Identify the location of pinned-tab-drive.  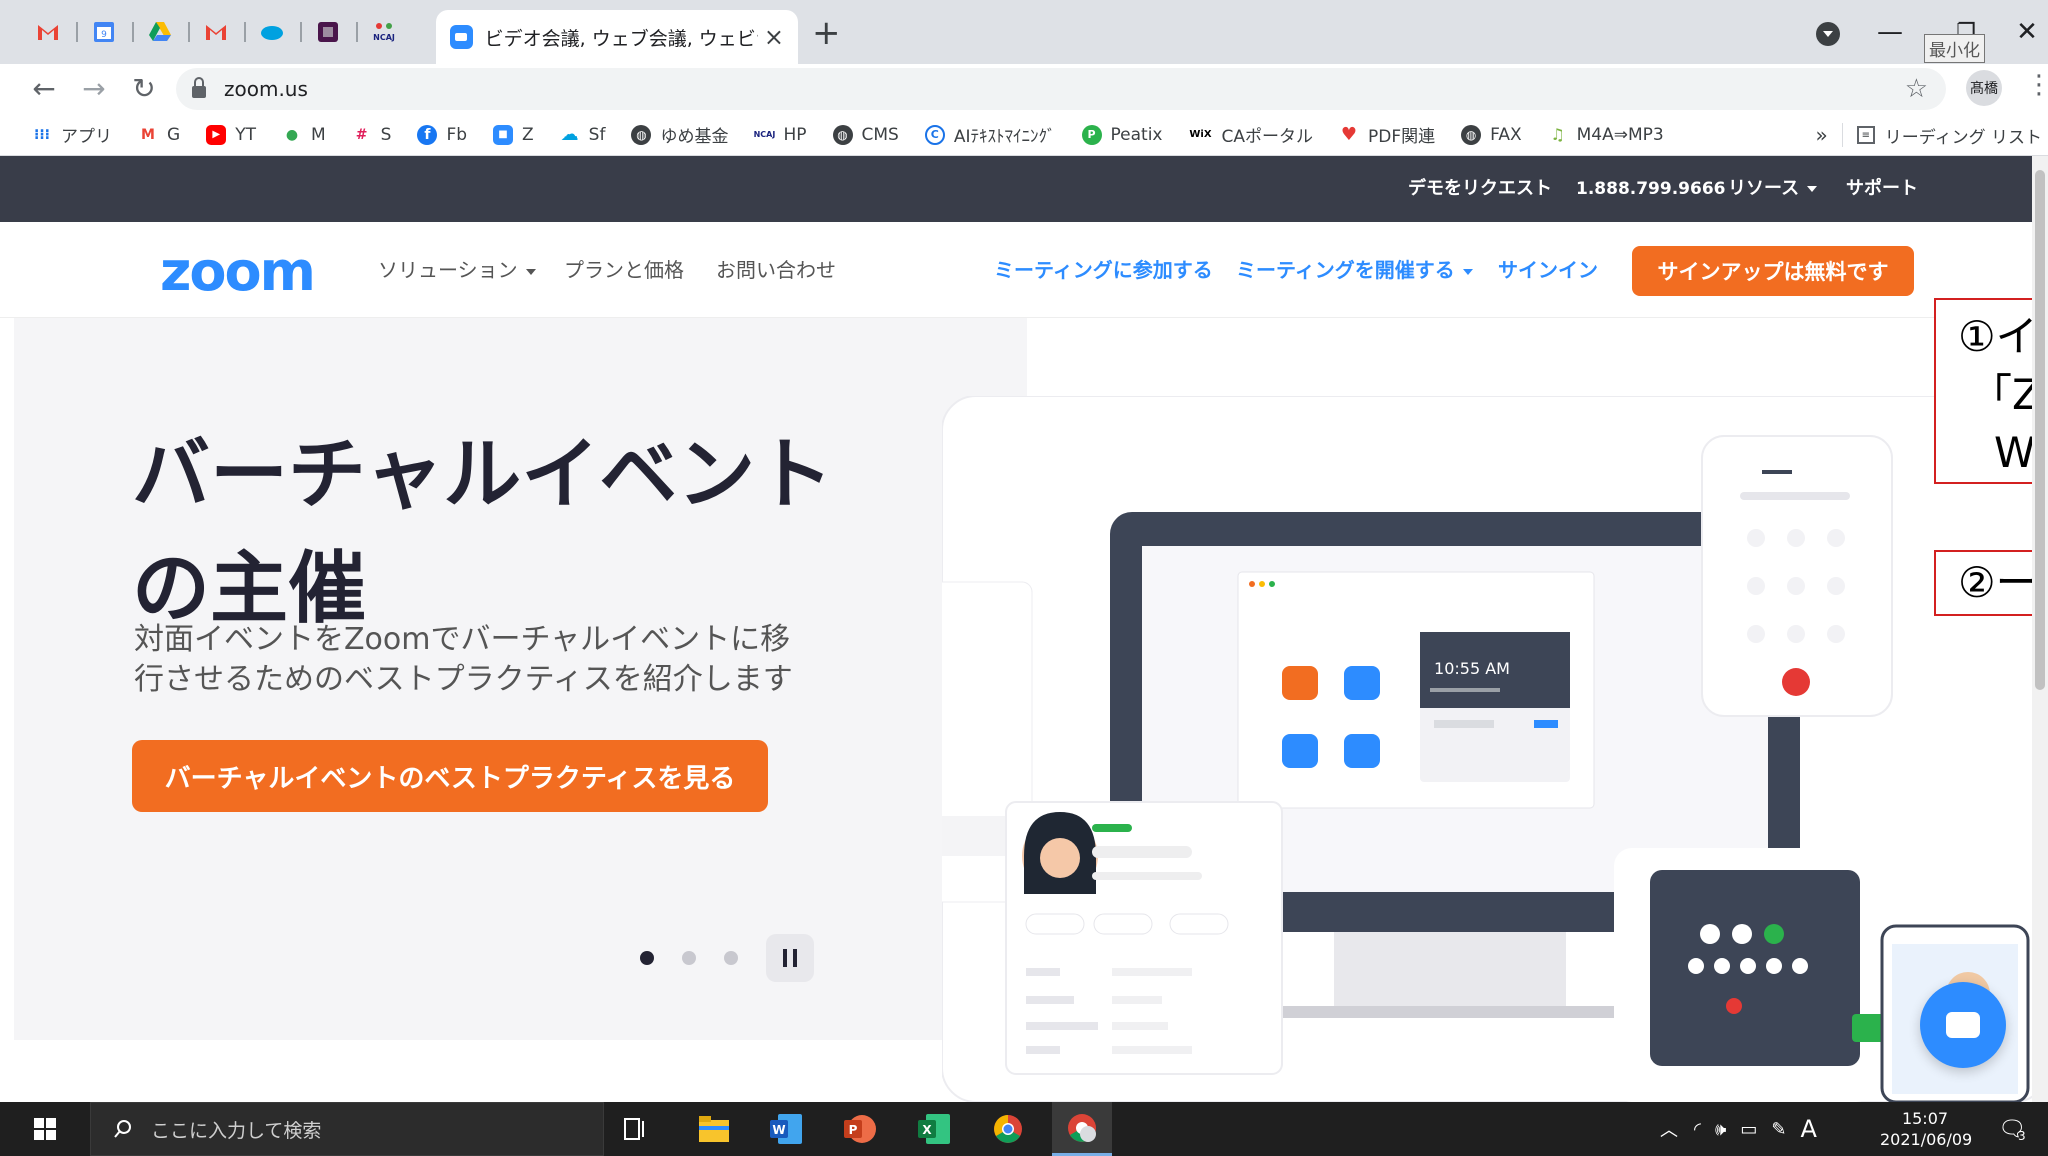
(160, 32).